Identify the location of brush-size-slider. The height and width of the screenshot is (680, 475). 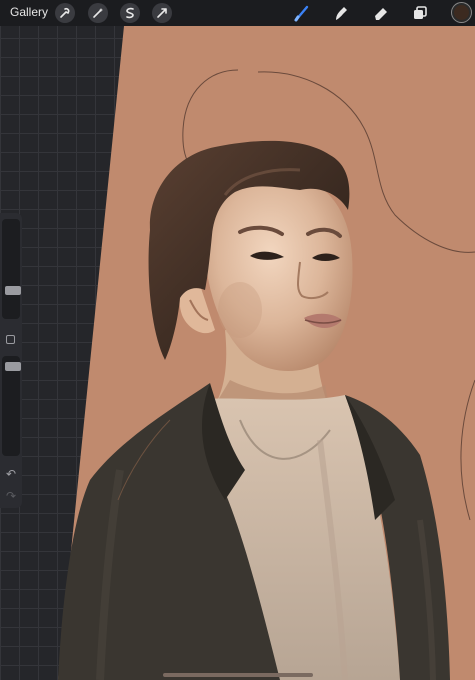
(11, 269).